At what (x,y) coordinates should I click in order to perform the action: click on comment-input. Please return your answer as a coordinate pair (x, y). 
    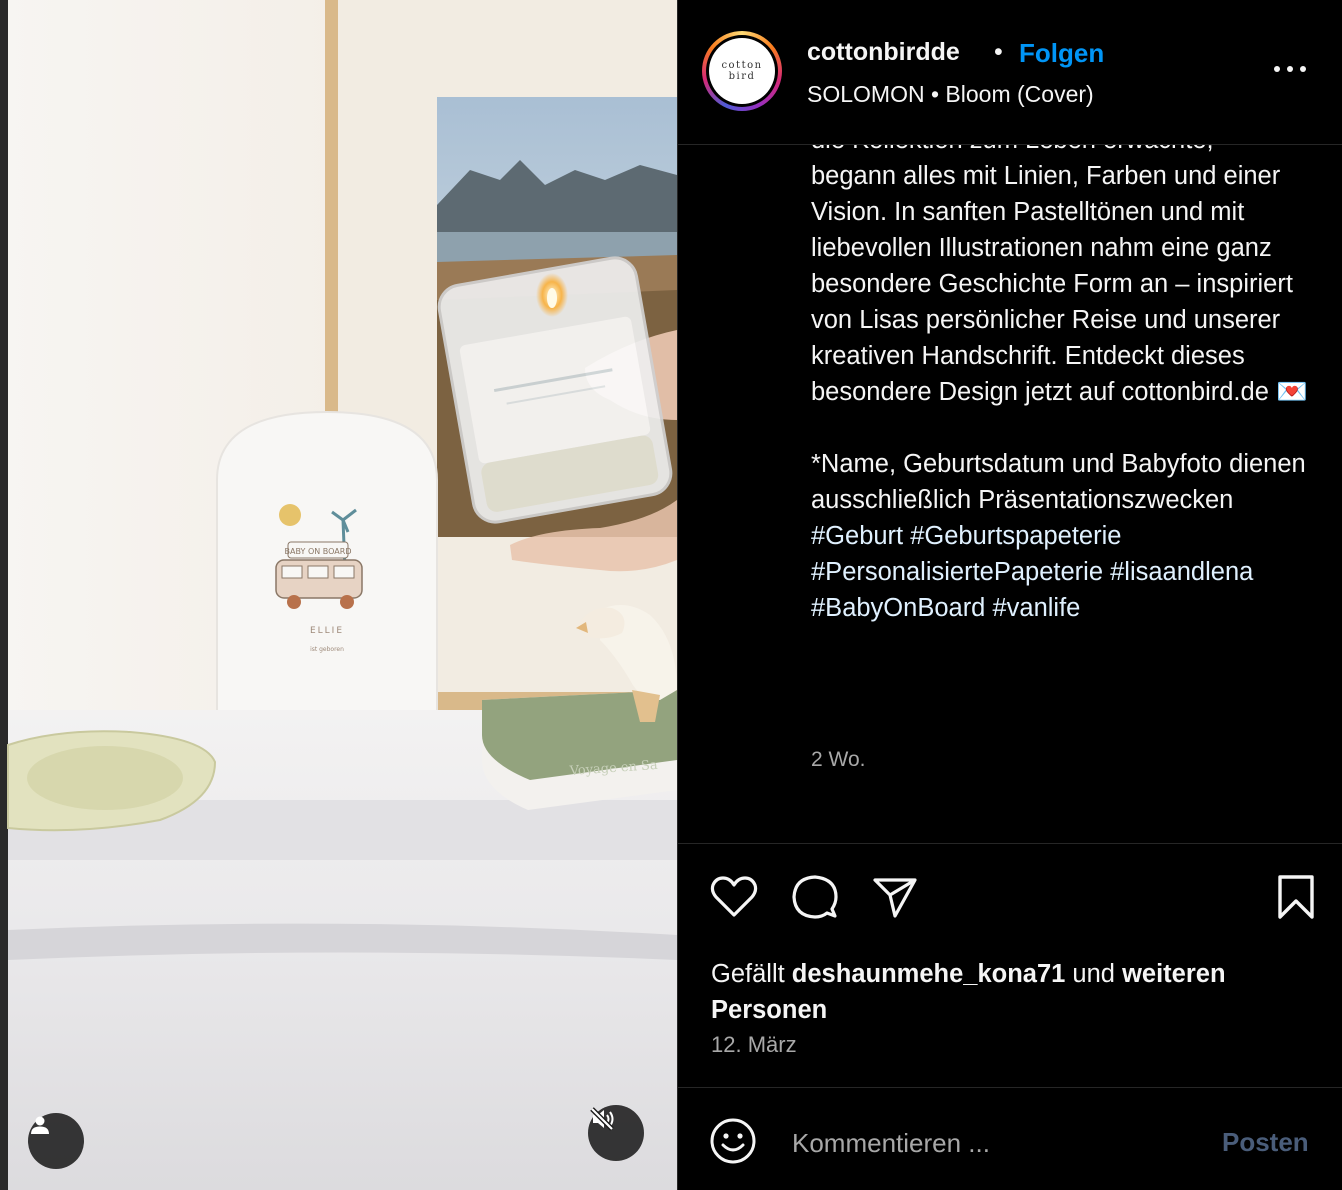
    Looking at the image, I should click on (992, 1143).